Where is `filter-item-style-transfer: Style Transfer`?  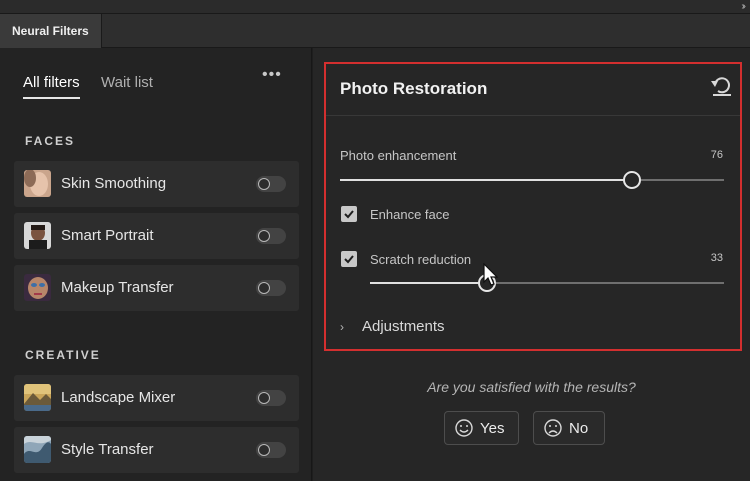
filter-item-style-transfer: Style Transfer is located at coordinates (156, 450).